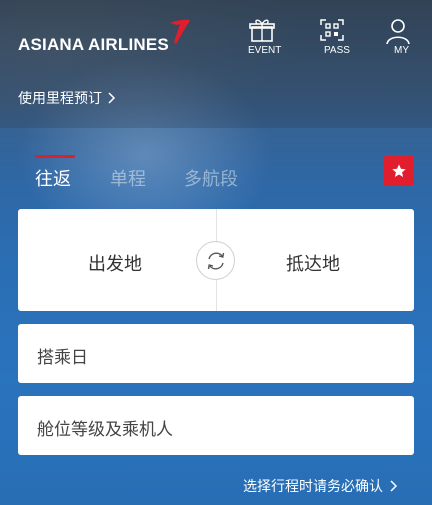  I want to click on itinerary-notice-link: 选择行程时请务必确认, so click(320, 486).